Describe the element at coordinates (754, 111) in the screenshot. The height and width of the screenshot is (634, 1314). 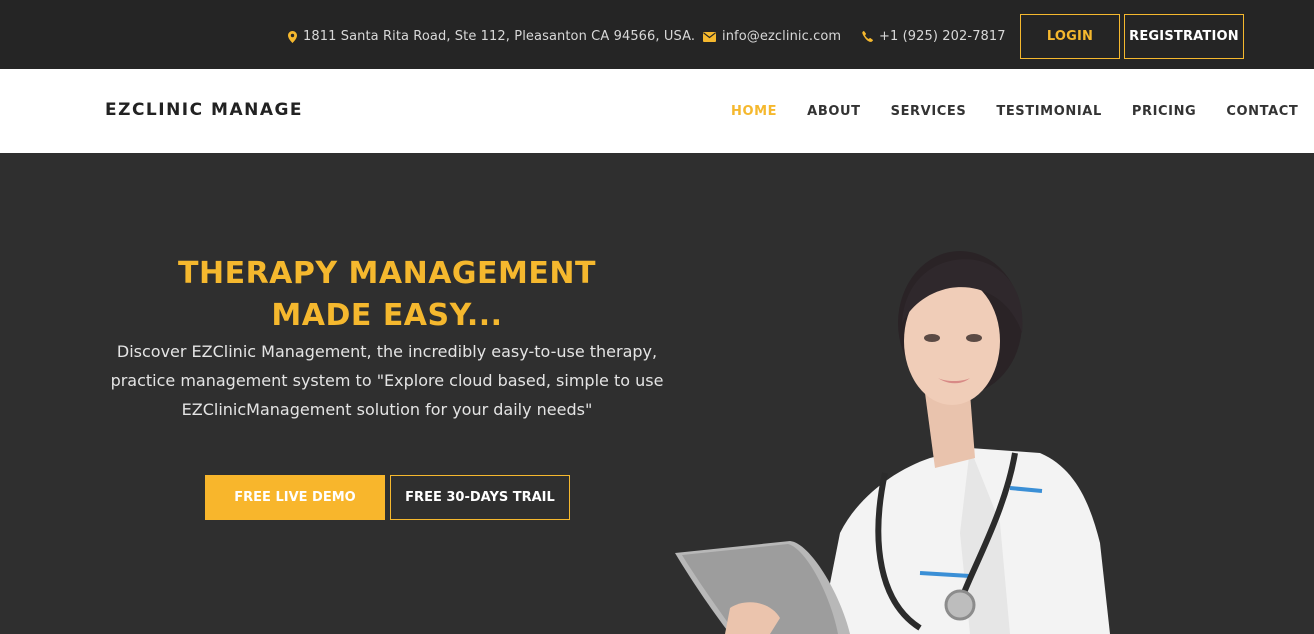
I see `nav-item-home: HOME` at that location.